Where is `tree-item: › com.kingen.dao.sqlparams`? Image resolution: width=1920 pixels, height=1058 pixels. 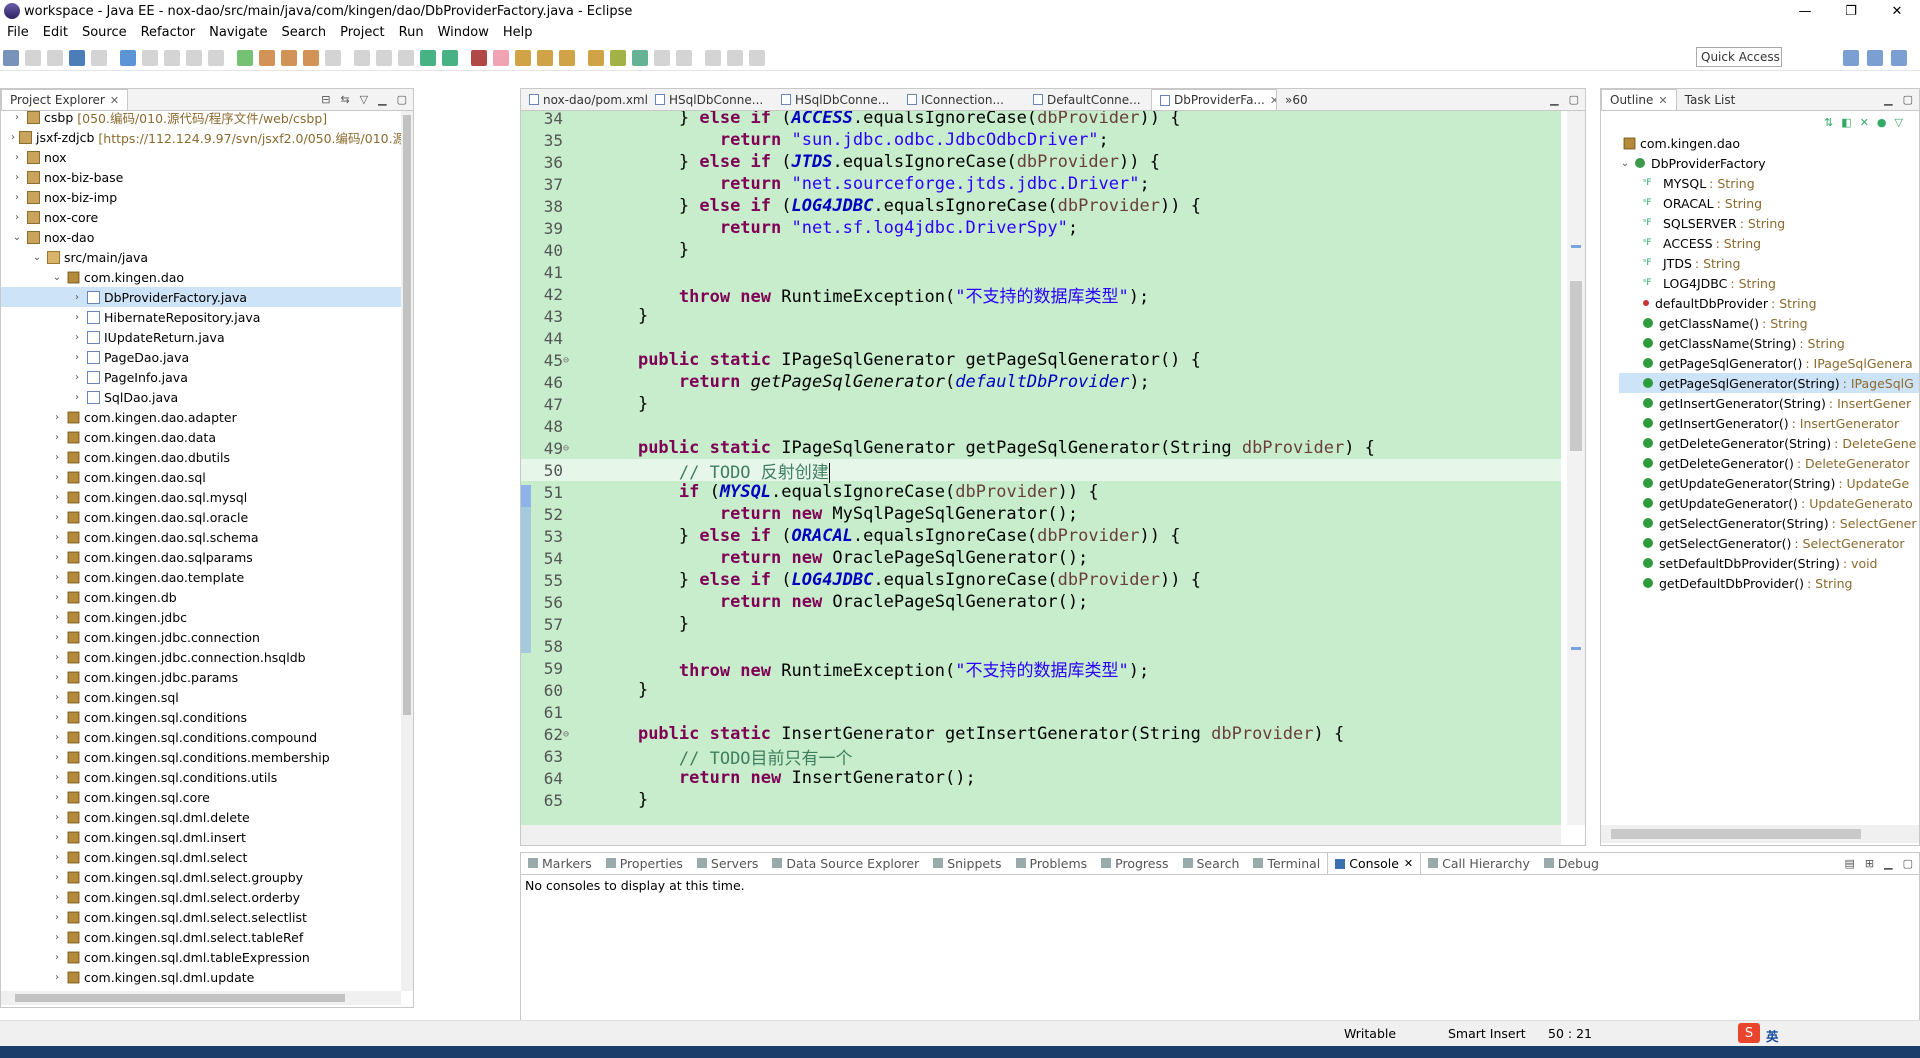
tree-item: › com.kingen.dao.sqlparams is located at coordinates (201, 557).